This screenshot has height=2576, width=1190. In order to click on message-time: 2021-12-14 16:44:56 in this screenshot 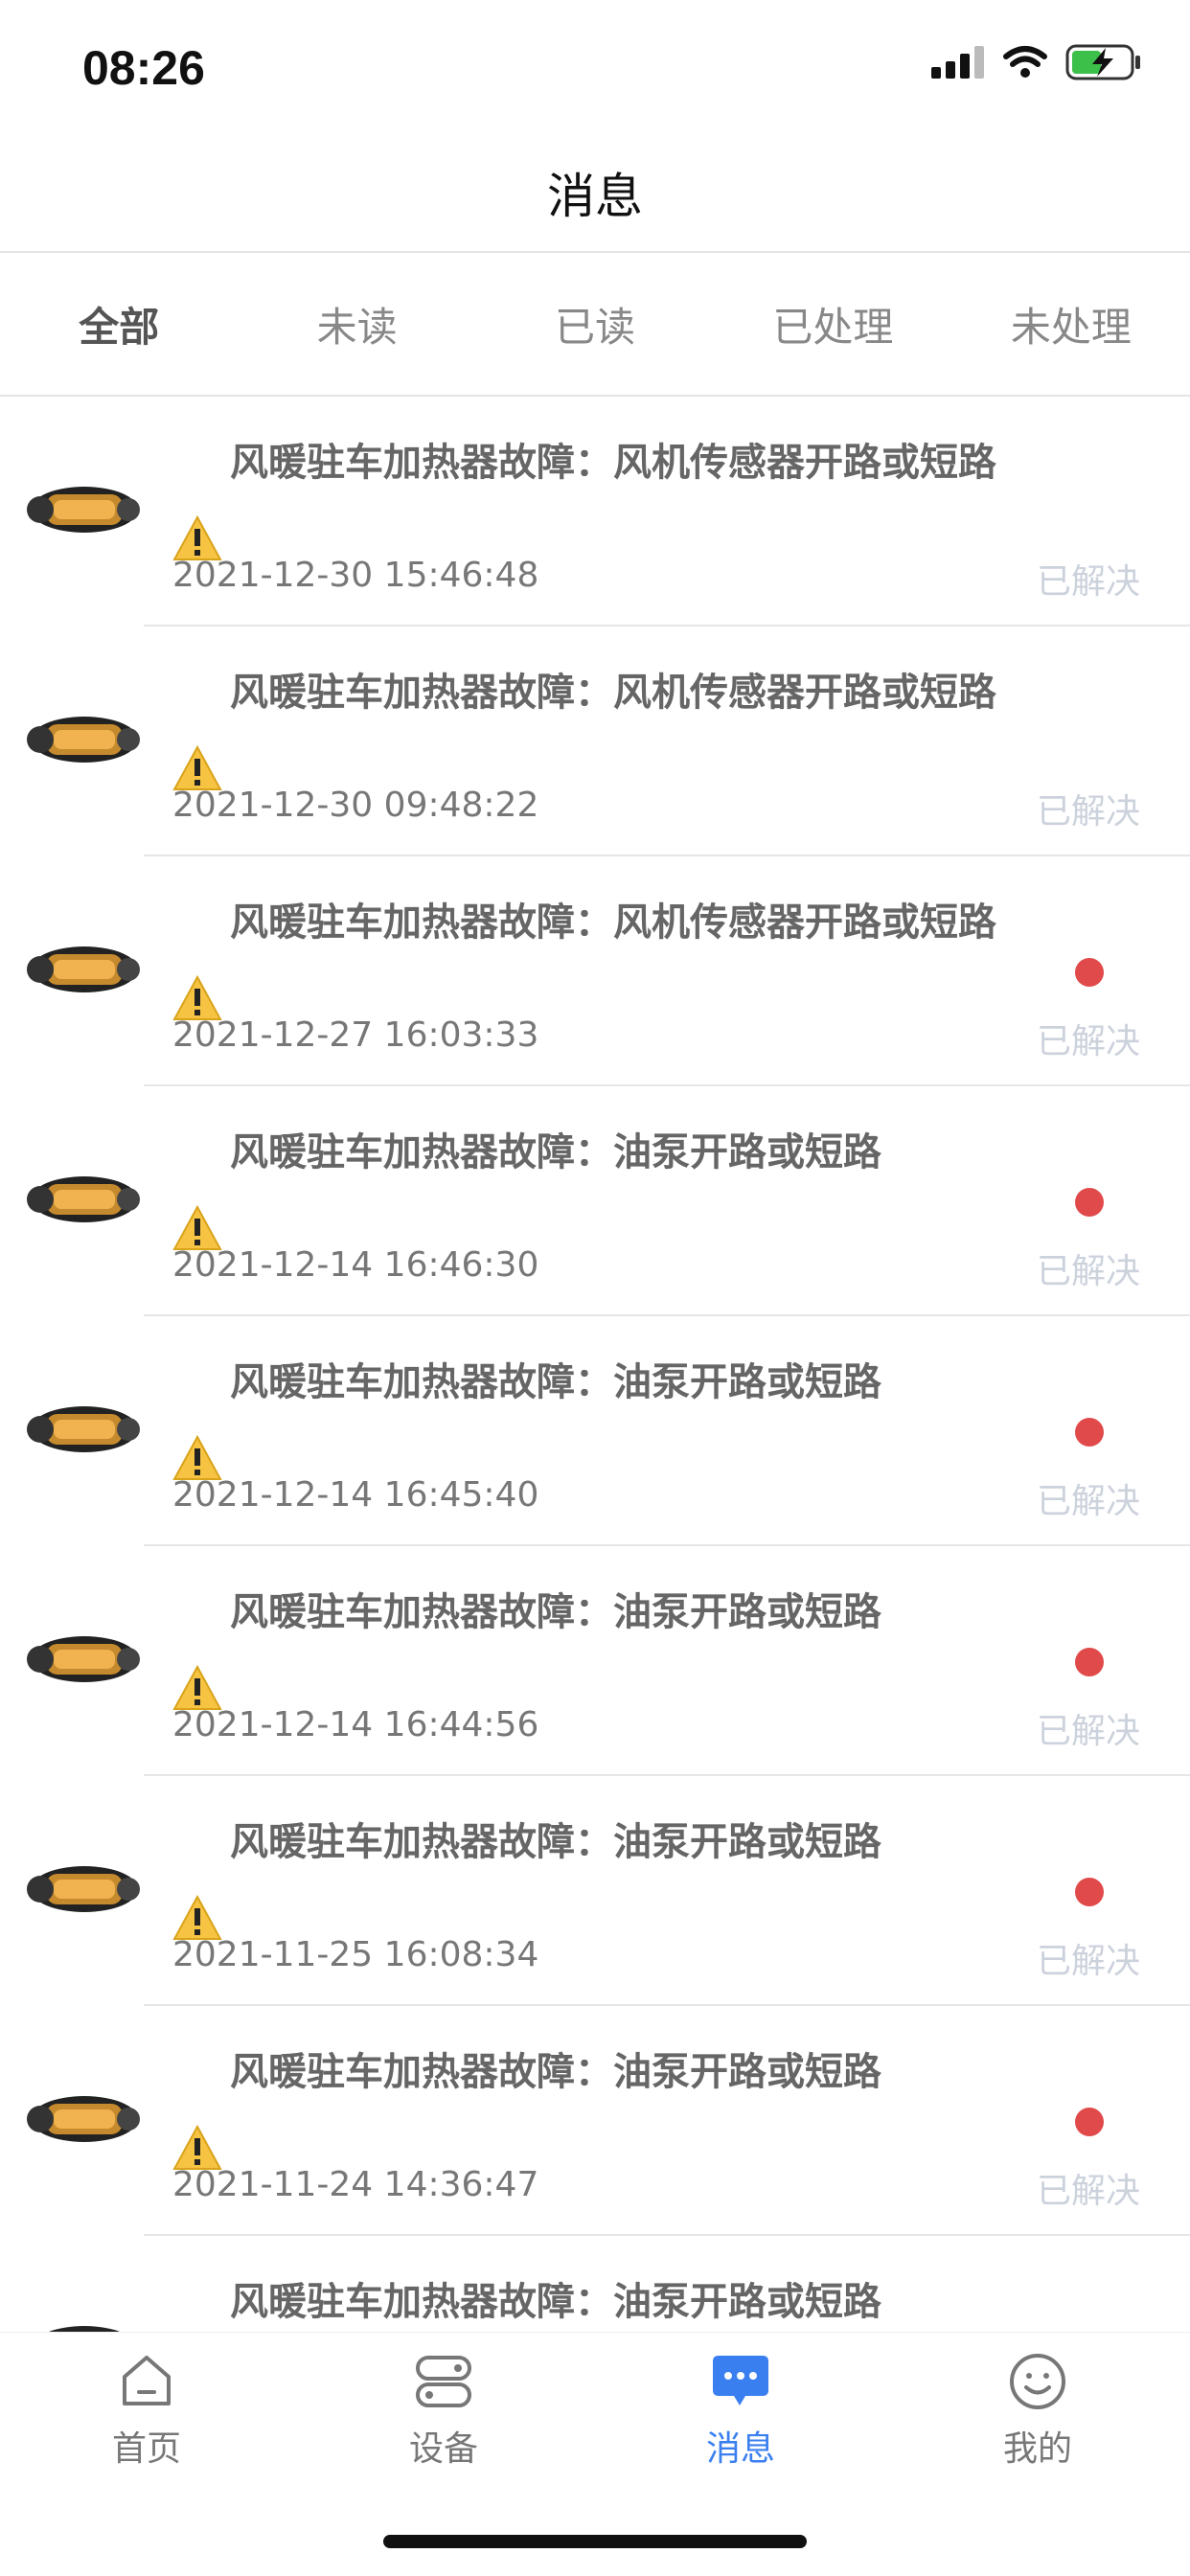, I will do `click(356, 1724)`.